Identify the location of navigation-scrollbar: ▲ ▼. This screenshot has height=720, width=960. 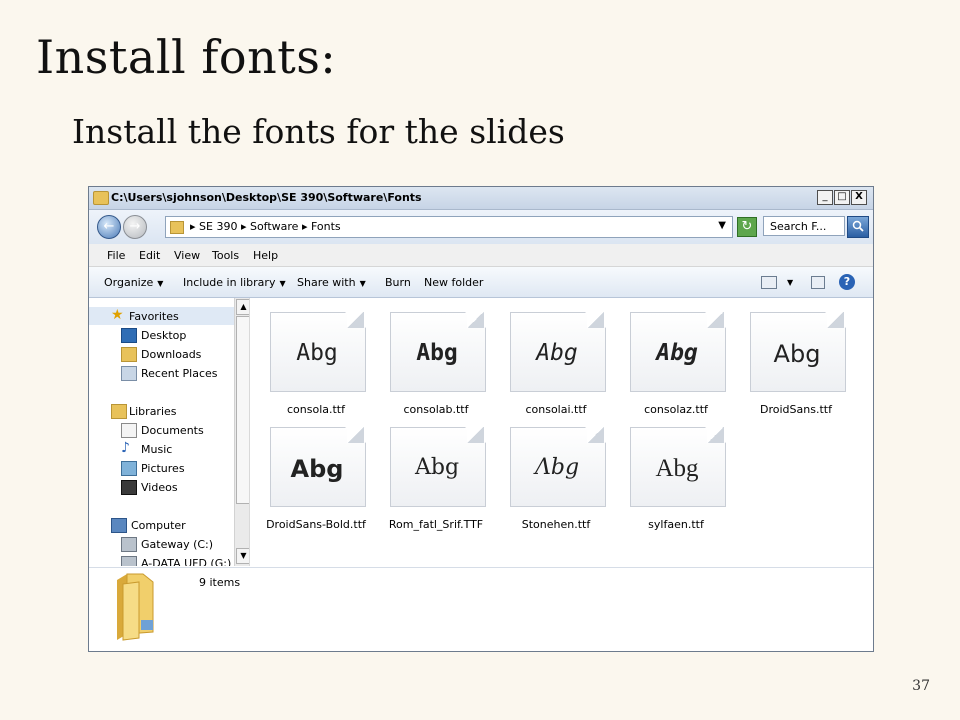
(242, 432).